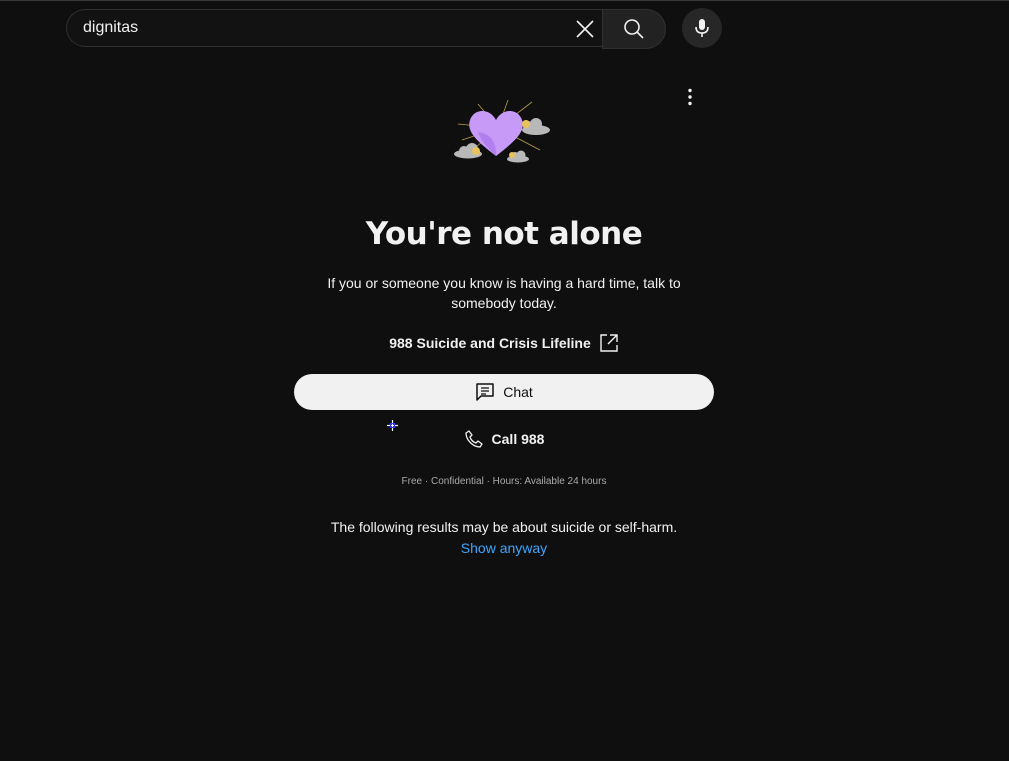  Describe the element at coordinates (518, 439) in the screenshot. I see `call-label: Call 988` at that location.